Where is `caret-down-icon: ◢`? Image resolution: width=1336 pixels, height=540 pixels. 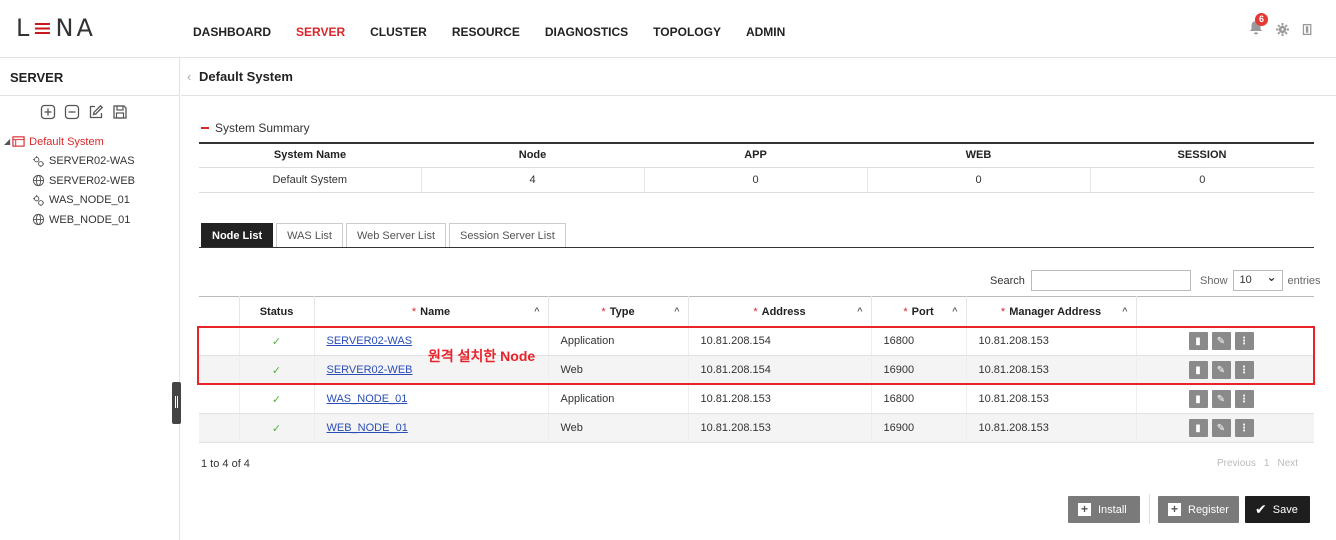 caret-down-icon: ◢ is located at coordinates (7, 141).